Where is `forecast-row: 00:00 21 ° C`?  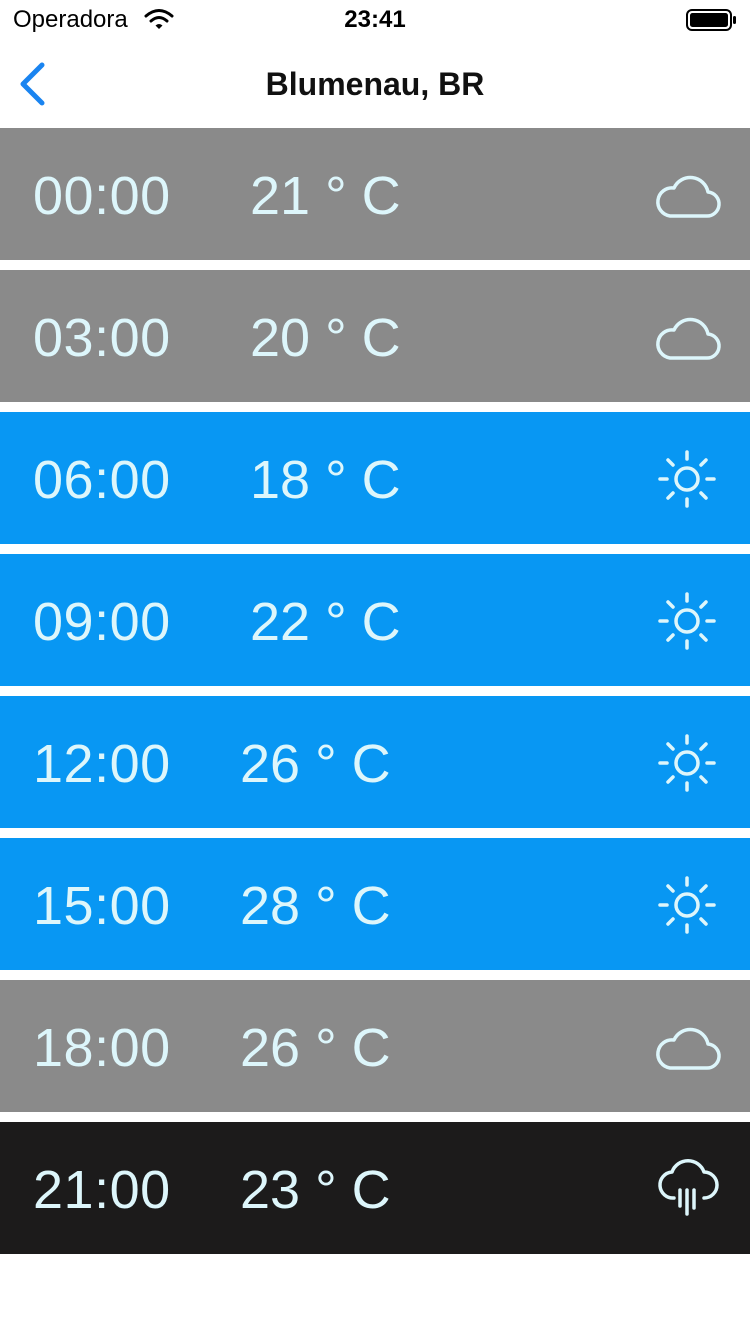 forecast-row: 00:00 21 ° C is located at coordinates (375, 194).